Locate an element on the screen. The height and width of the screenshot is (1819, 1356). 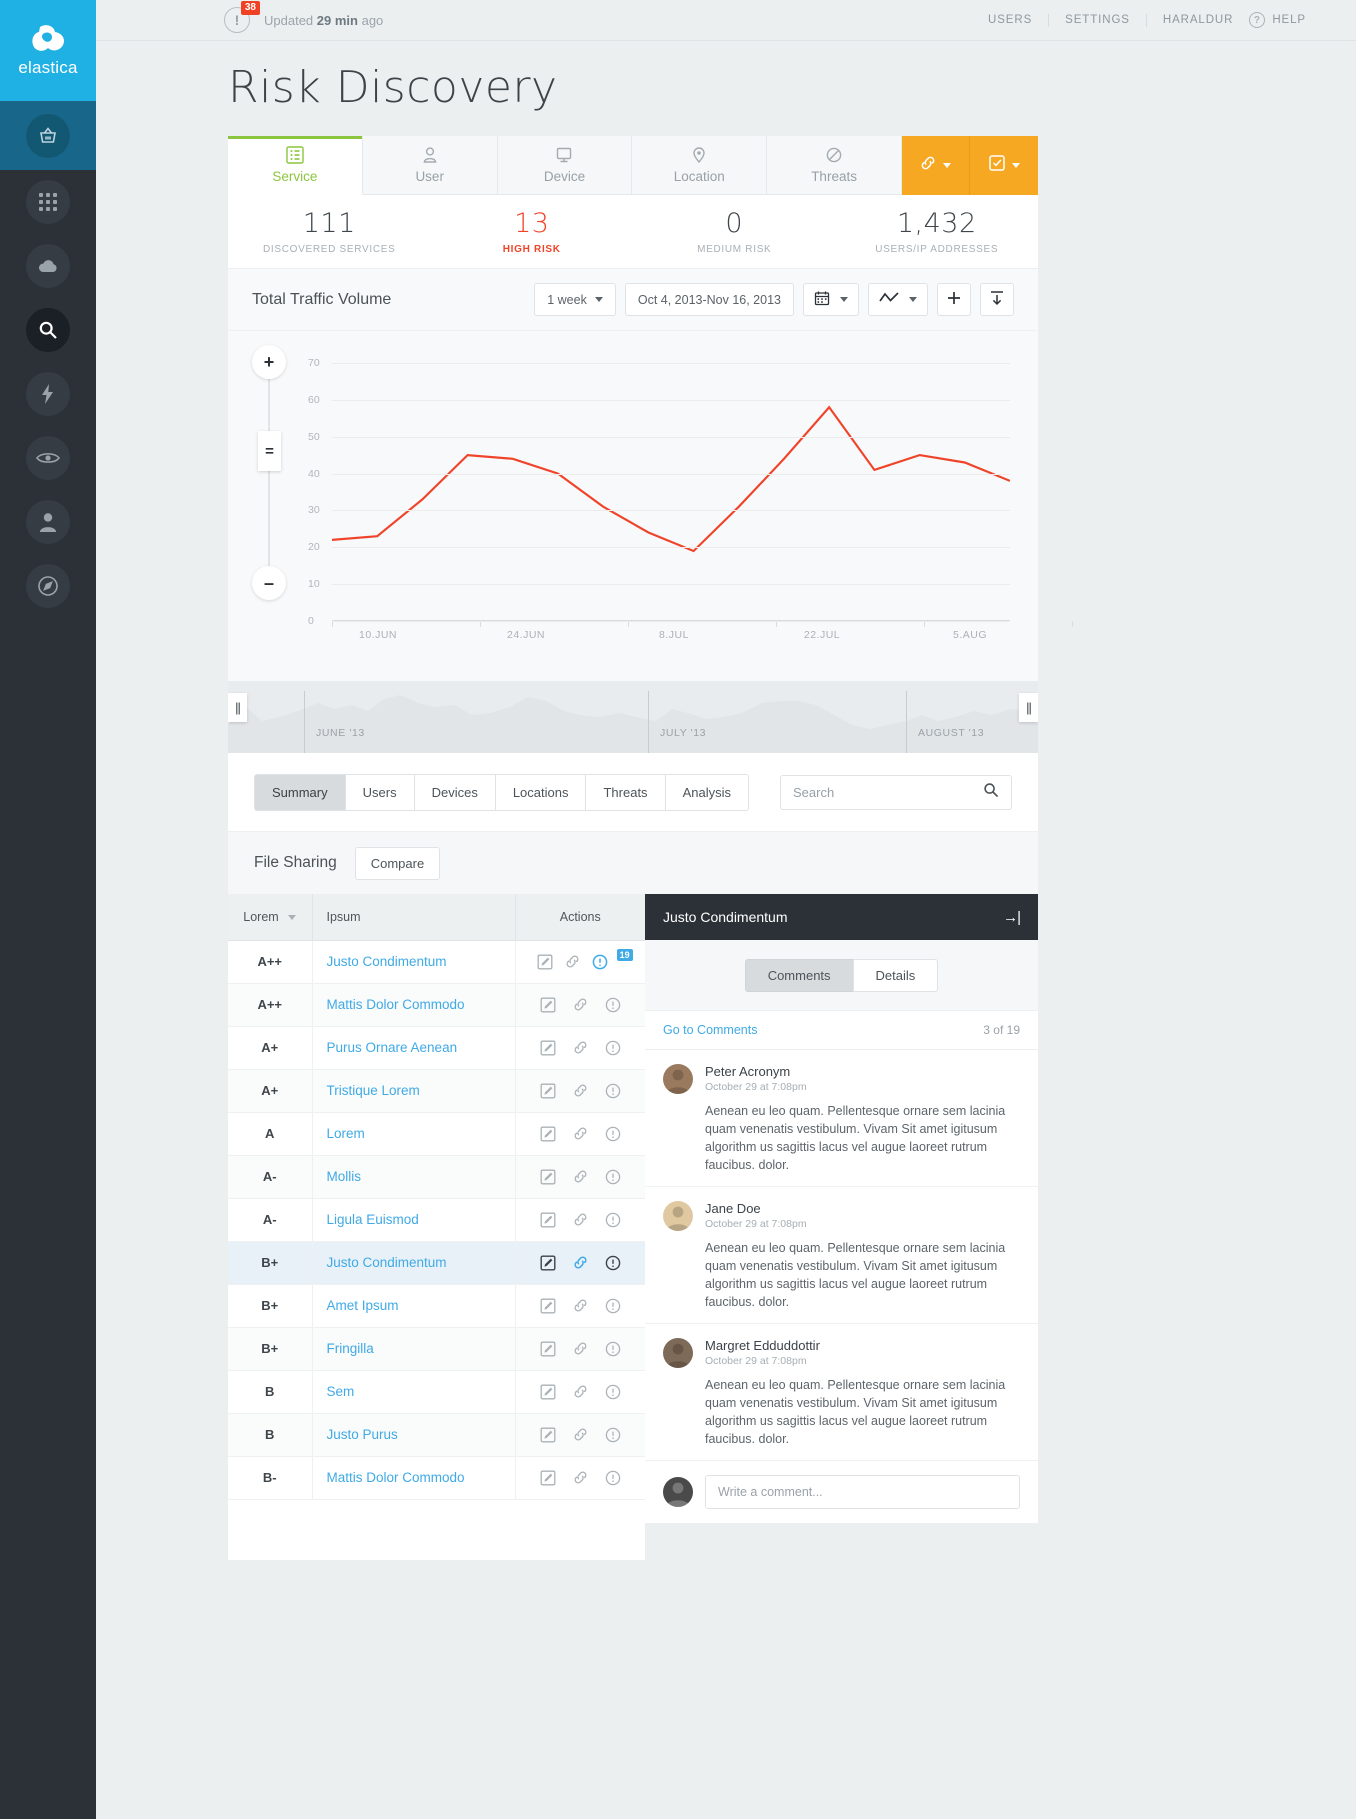
sidebar-item-apps is located at coordinates (48, 202).